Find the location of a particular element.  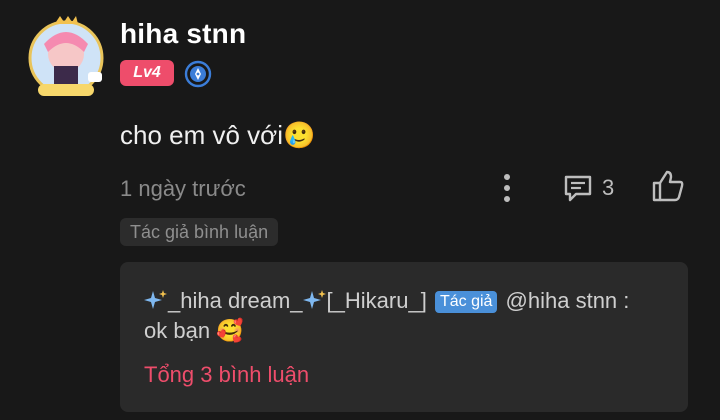

more-vertical-icon is located at coordinates (507, 188).